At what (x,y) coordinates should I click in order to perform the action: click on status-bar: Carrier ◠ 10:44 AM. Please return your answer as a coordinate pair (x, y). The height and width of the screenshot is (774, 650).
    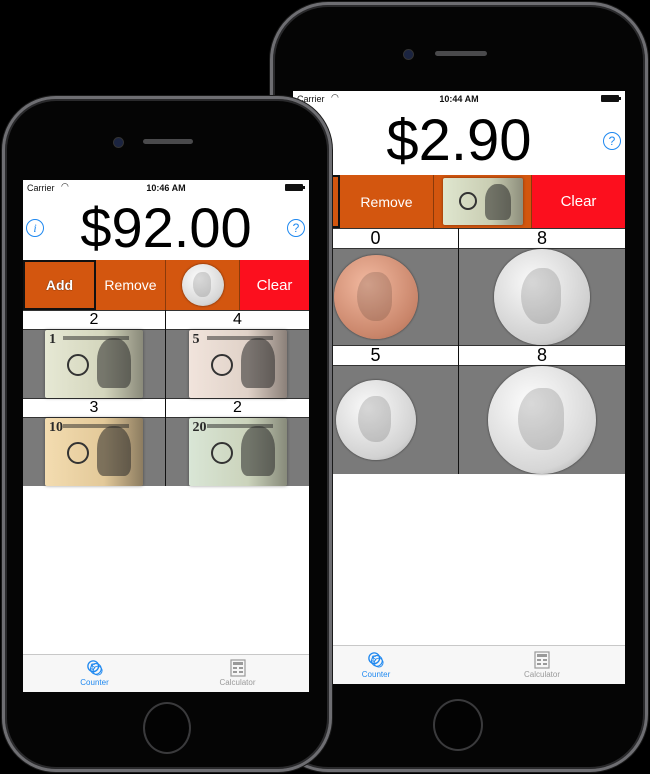
    Looking at the image, I should click on (459, 99).